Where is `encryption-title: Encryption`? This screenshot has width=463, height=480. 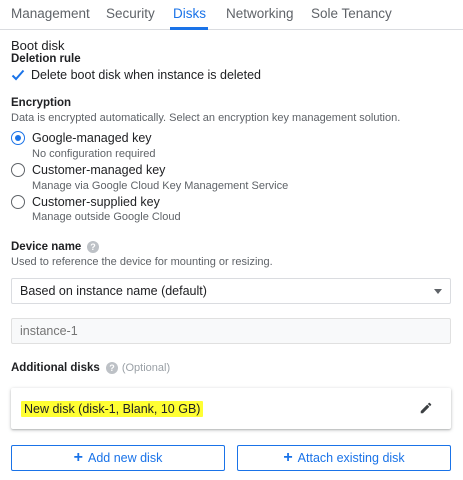
encryption-title: Encryption is located at coordinates (41, 103).